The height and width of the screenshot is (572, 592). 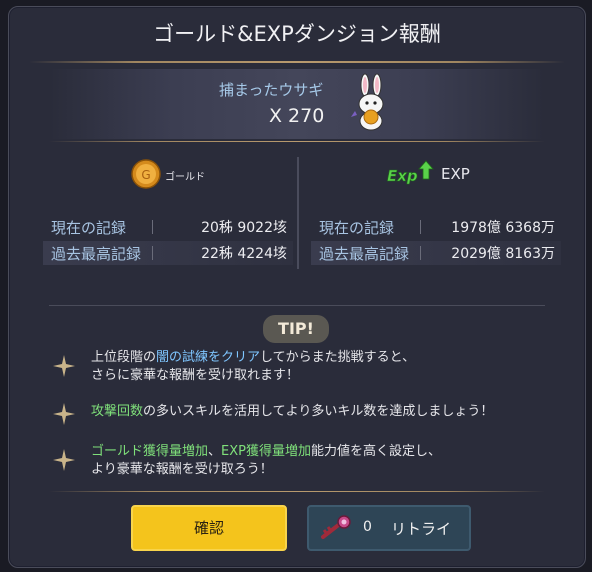 I want to click on tip-highlight: 闇の試練をクリア, so click(x=208, y=357).